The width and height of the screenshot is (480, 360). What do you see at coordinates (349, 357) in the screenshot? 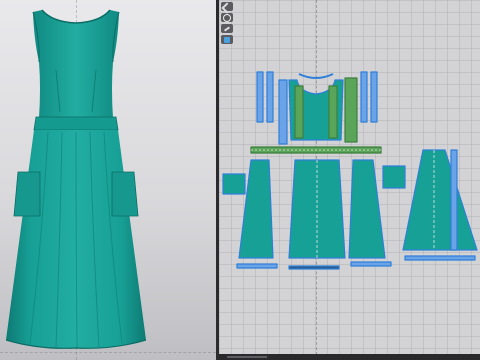
I see `pattern-status-bar` at bounding box center [349, 357].